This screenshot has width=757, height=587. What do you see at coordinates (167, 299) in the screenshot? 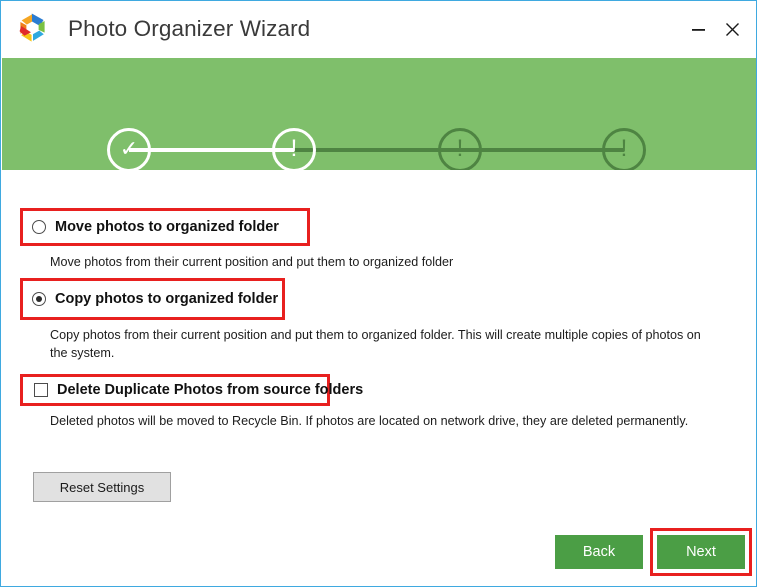
I see `radio-copy-photos-label: Copy photos to organized folder` at bounding box center [167, 299].